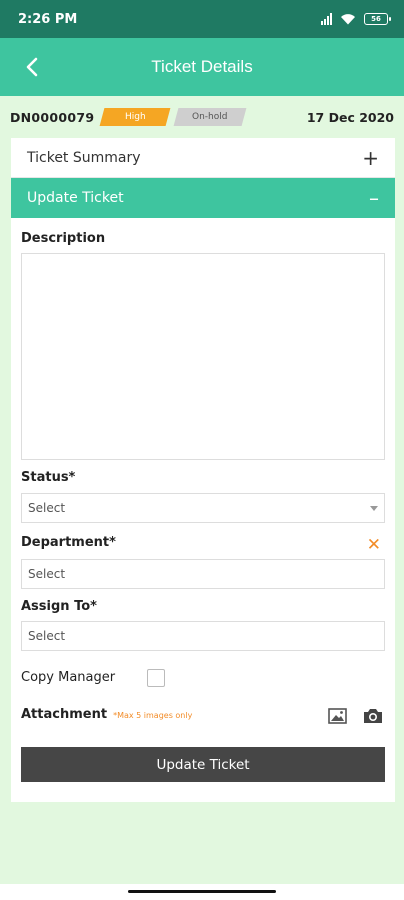  I want to click on clear-department-icon: ✕, so click(374, 545).